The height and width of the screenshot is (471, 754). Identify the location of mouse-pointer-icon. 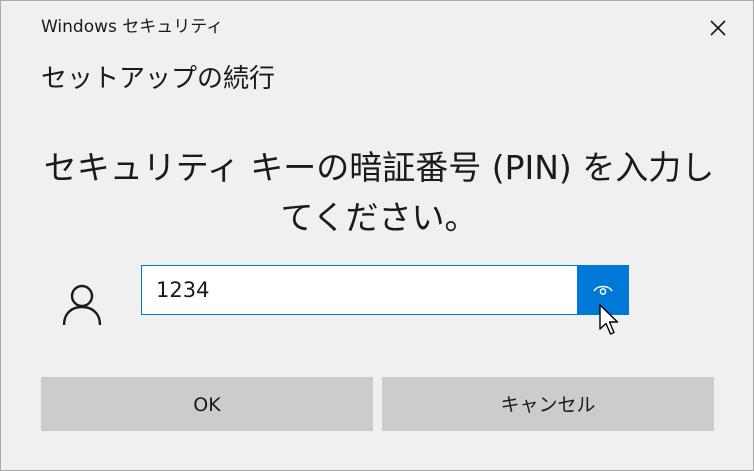
(610, 323).